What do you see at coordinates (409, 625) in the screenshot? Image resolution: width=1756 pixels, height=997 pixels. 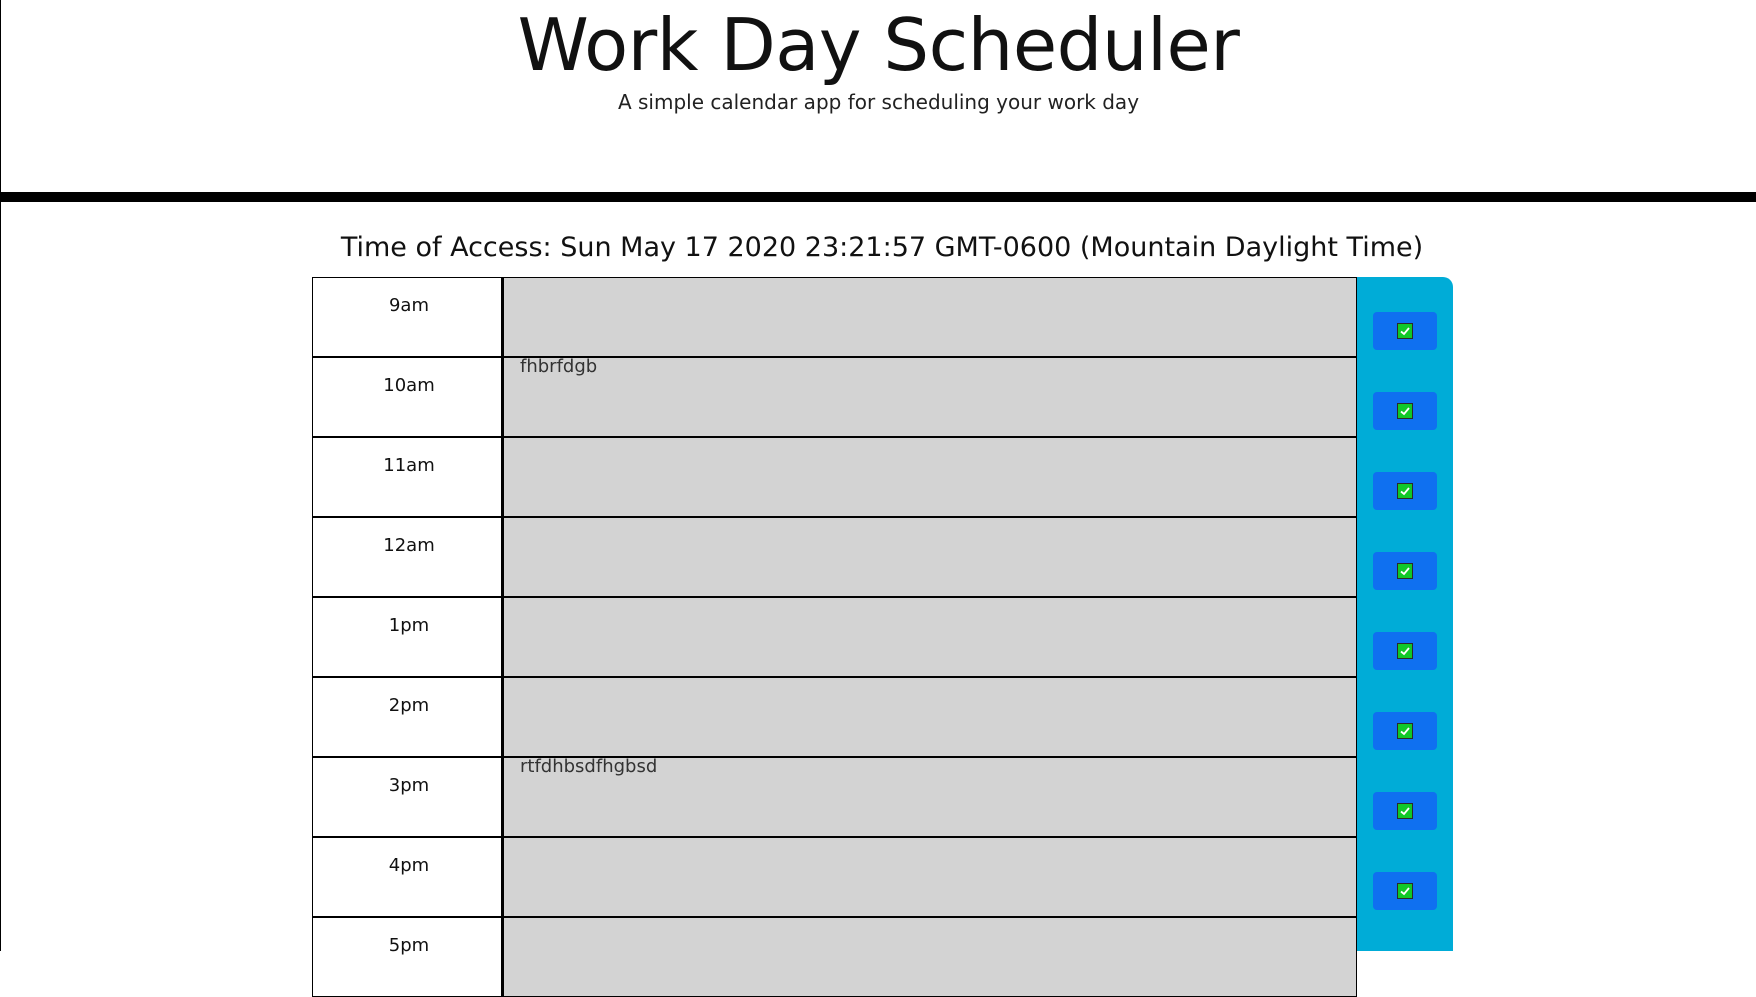 I see `hour-text: 1pm` at bounding box center [409, 625].